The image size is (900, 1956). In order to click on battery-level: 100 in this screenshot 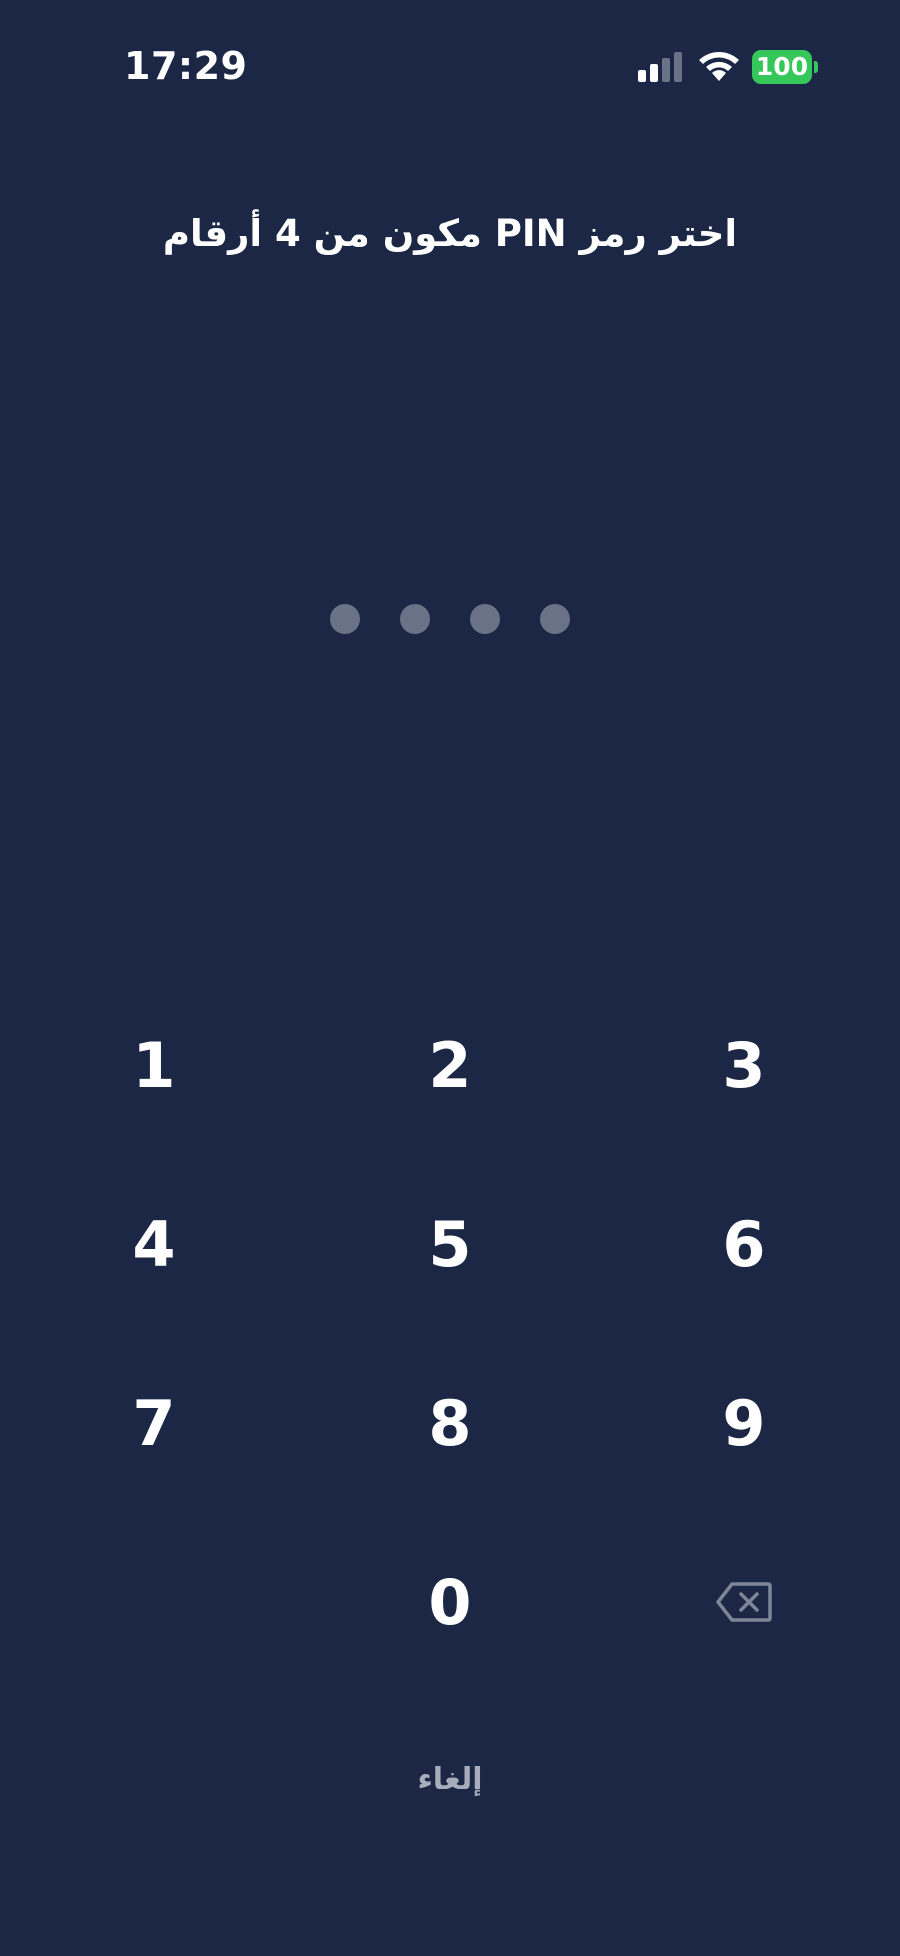, I will do `click(782, 67)`.